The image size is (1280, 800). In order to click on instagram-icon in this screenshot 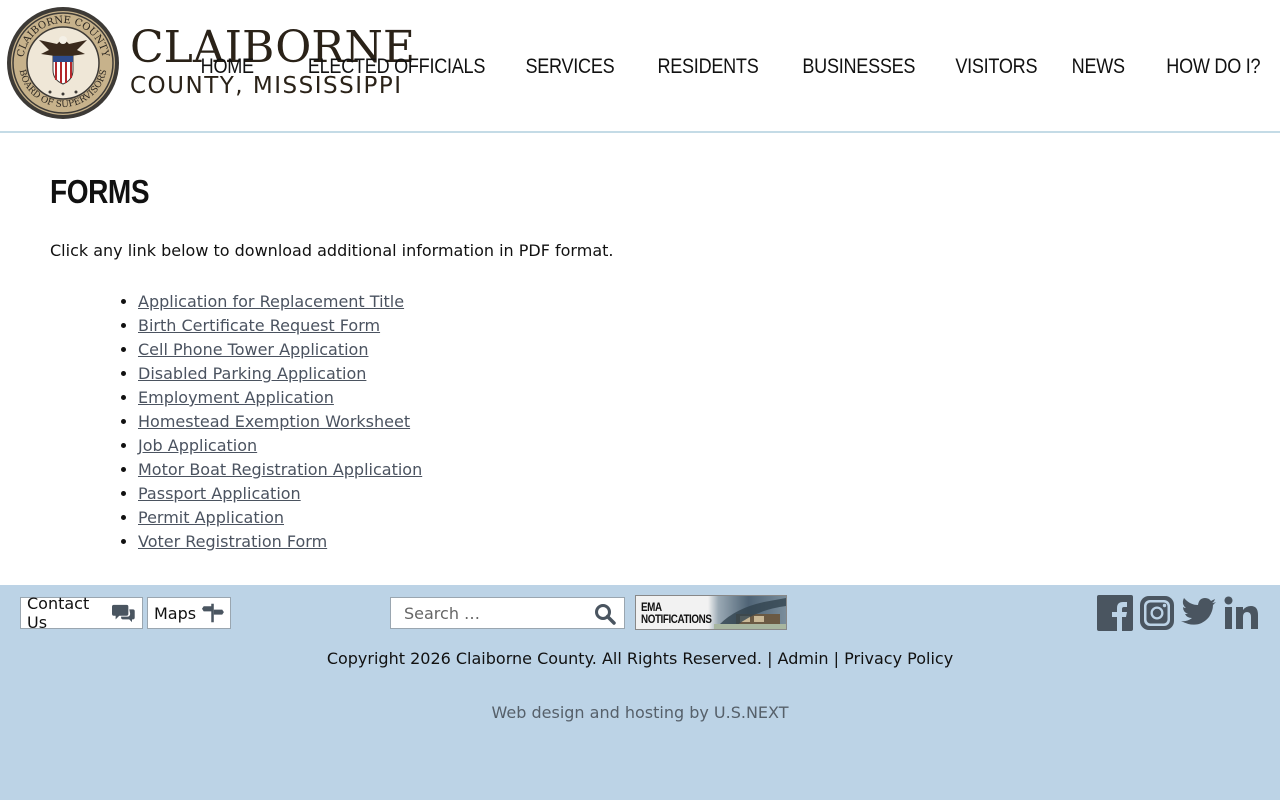, I will do `click(1157, 613)`.